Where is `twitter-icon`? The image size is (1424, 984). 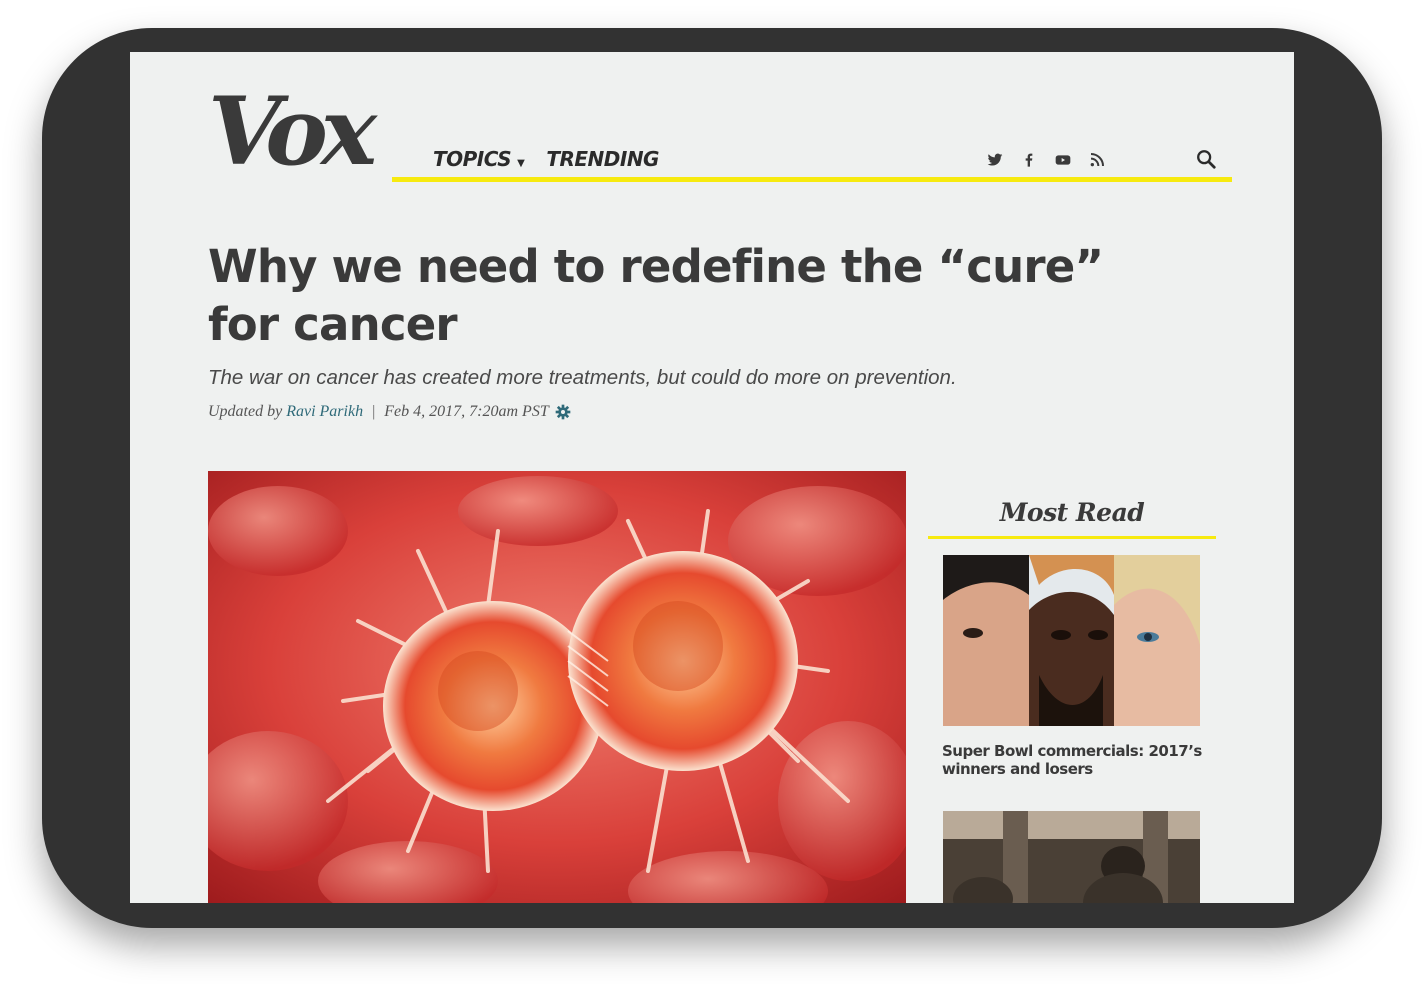
twitter-icon is located at coordinates (995, 160).